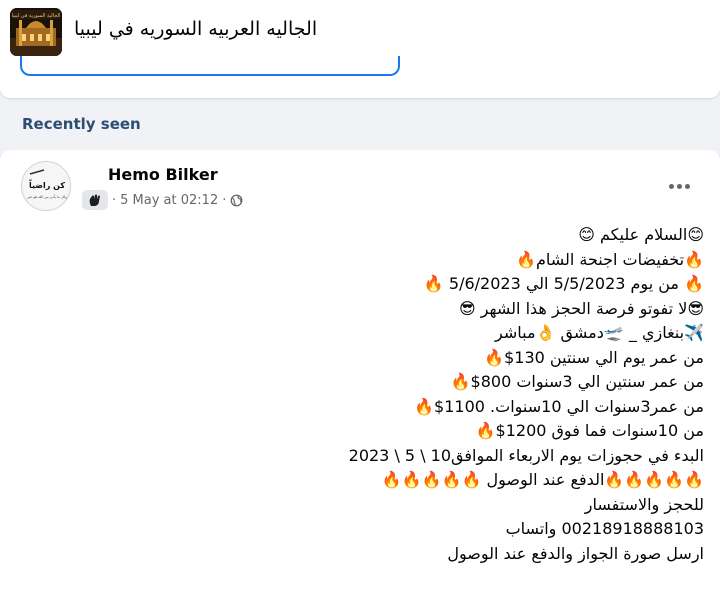  What do you see at coordinates (610, 259) in the screenshot?
I see `post-line: 🔥تخفيضات اجنحة الشام🔥` at bounding box center [610, 259].